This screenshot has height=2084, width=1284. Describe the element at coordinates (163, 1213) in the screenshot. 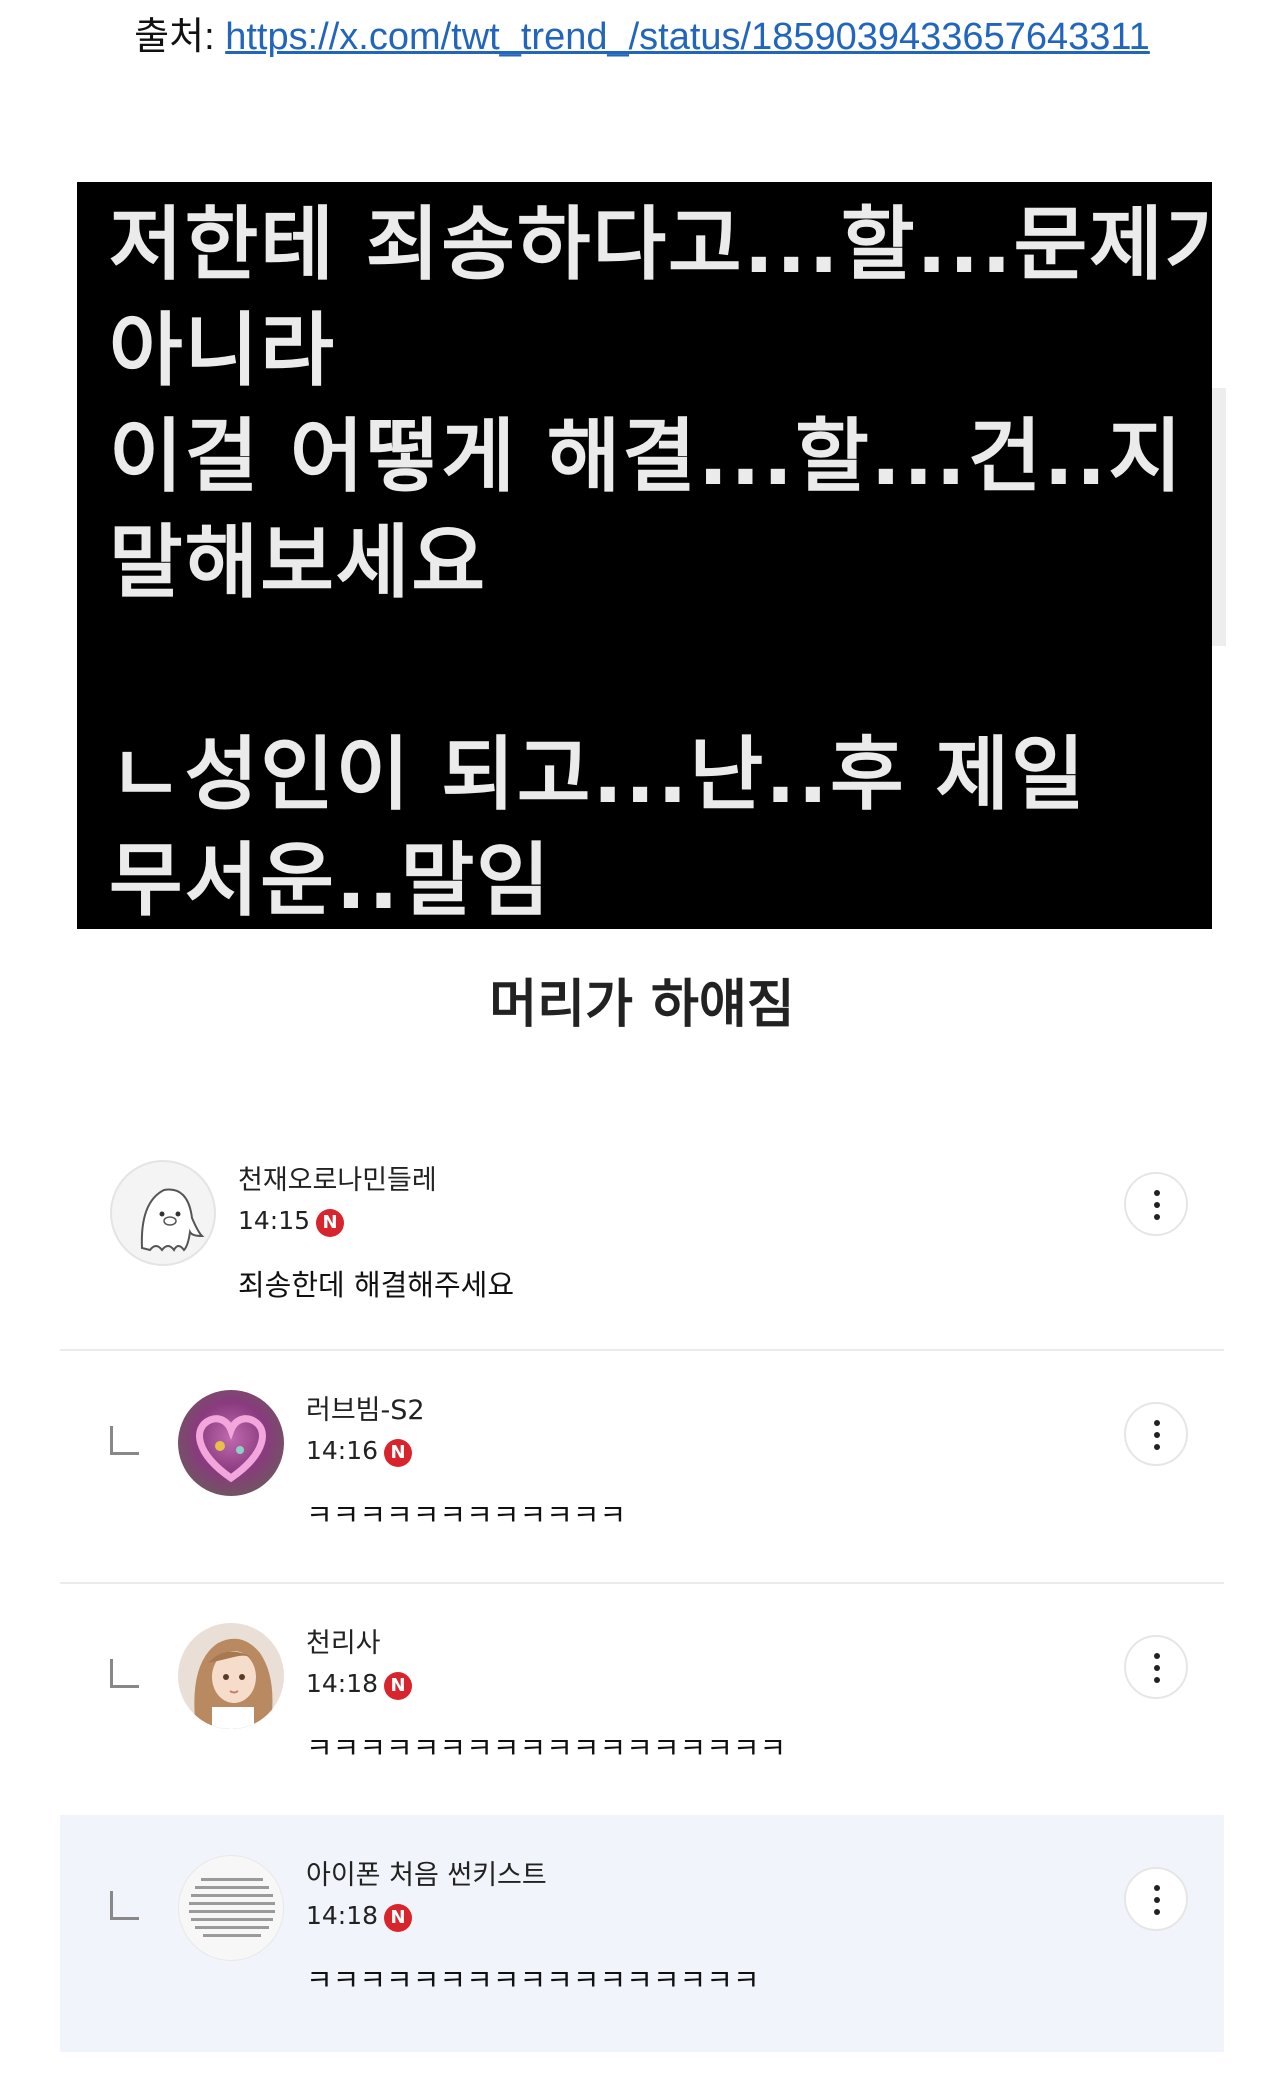

I see `pig-ghost-avatar` at that location.